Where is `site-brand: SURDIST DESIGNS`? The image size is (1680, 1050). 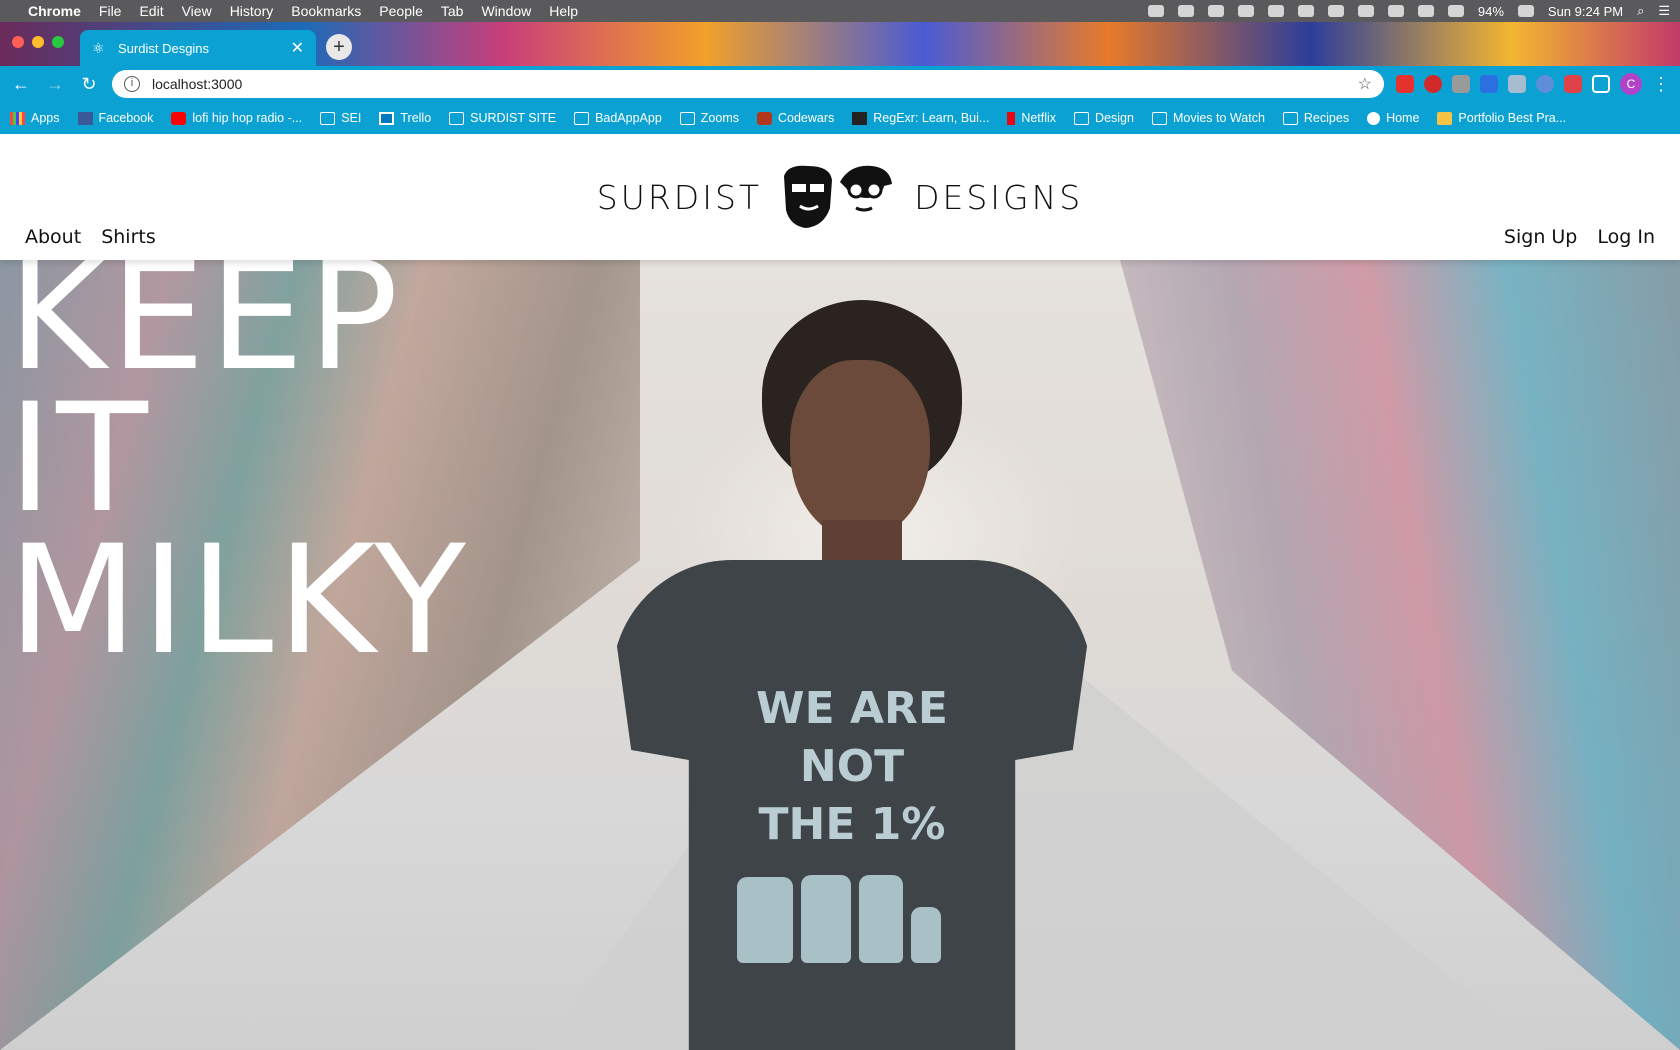
site-brand: SURDIST DESIGNS is located at coordinates (840, 197).